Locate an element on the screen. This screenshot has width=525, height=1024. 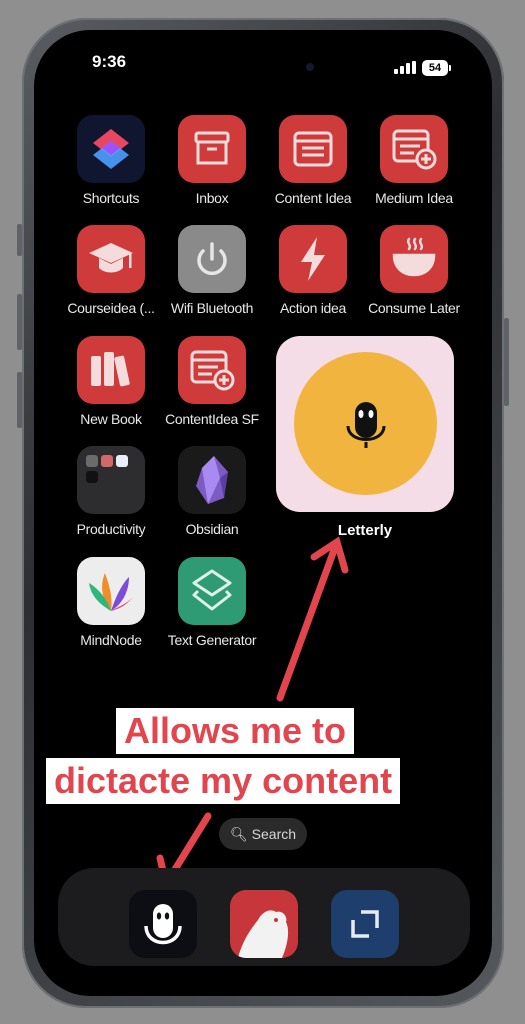
dock-app-screenshot is located at coordinates (365, 924).